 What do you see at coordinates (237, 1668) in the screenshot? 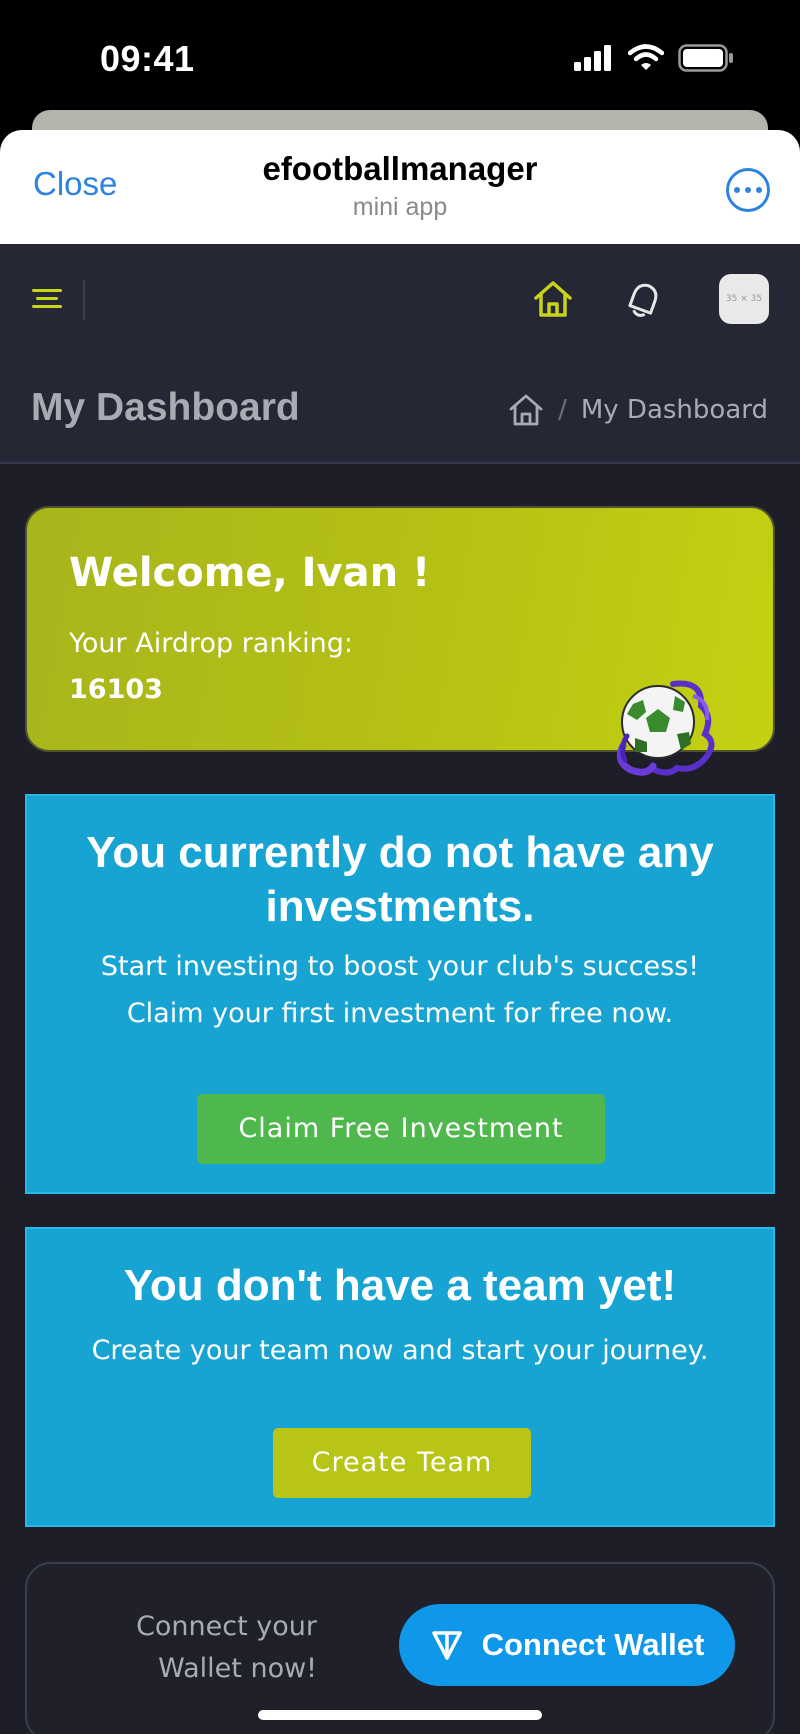
I see `wallet-prompt-line2: Wallet now!` at bounding box center [237, 1668].